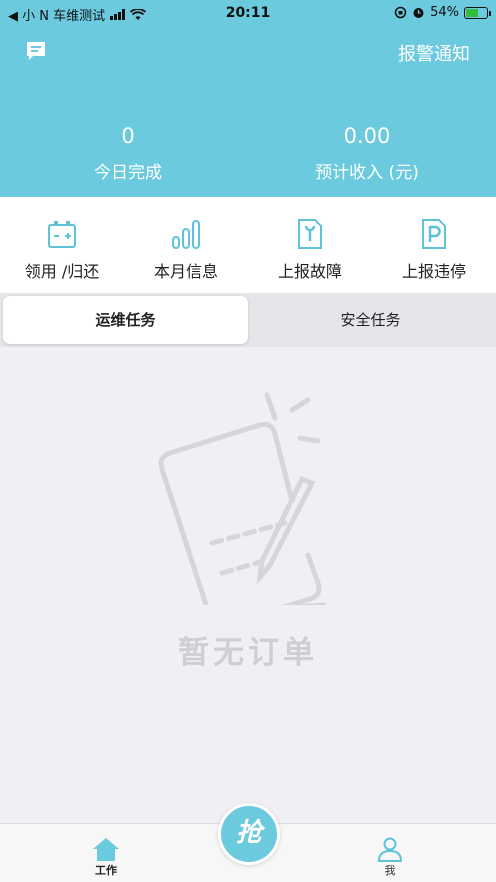 The height and width of the screenshot is (882, 496). Describe the element at coordinates (242, 498) in the screenshot. I see `empty-notepad-icon` at that location.